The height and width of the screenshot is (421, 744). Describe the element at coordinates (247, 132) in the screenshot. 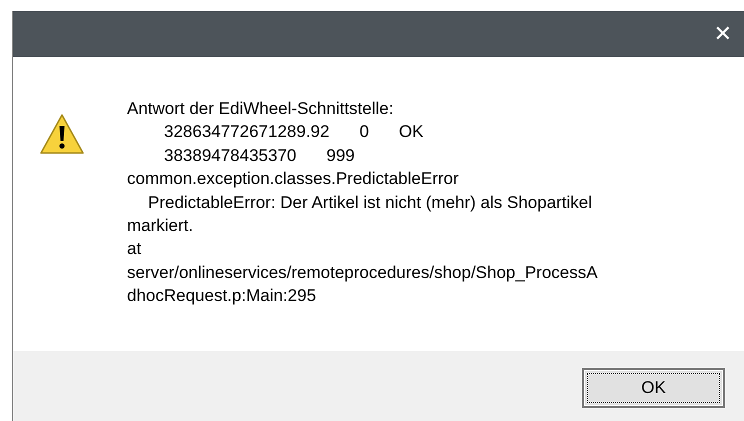

I see `value-text: 328634772671289.92` at that location.